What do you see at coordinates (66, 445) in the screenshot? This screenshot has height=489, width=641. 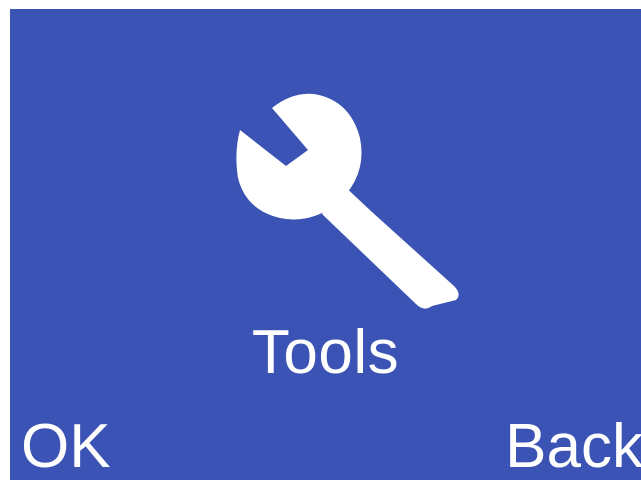 I see `ok-softkey: OK` at bounding box center [66, 445].